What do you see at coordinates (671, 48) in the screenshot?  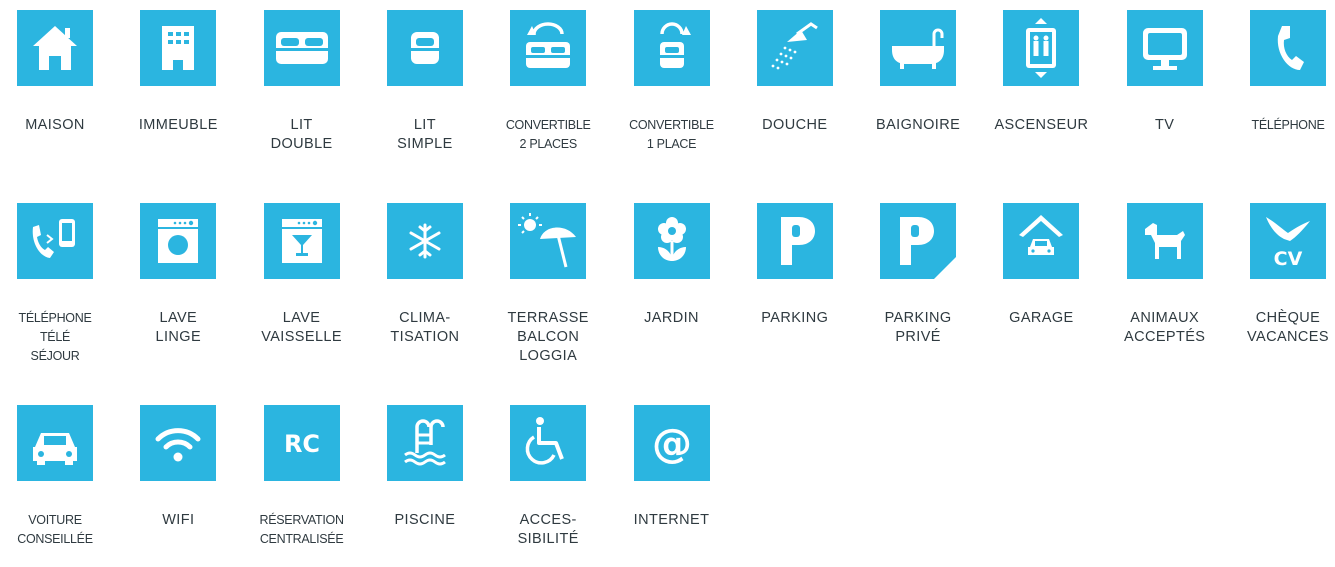 I see `convertible-single-icon` at bounding box center [671, 48].